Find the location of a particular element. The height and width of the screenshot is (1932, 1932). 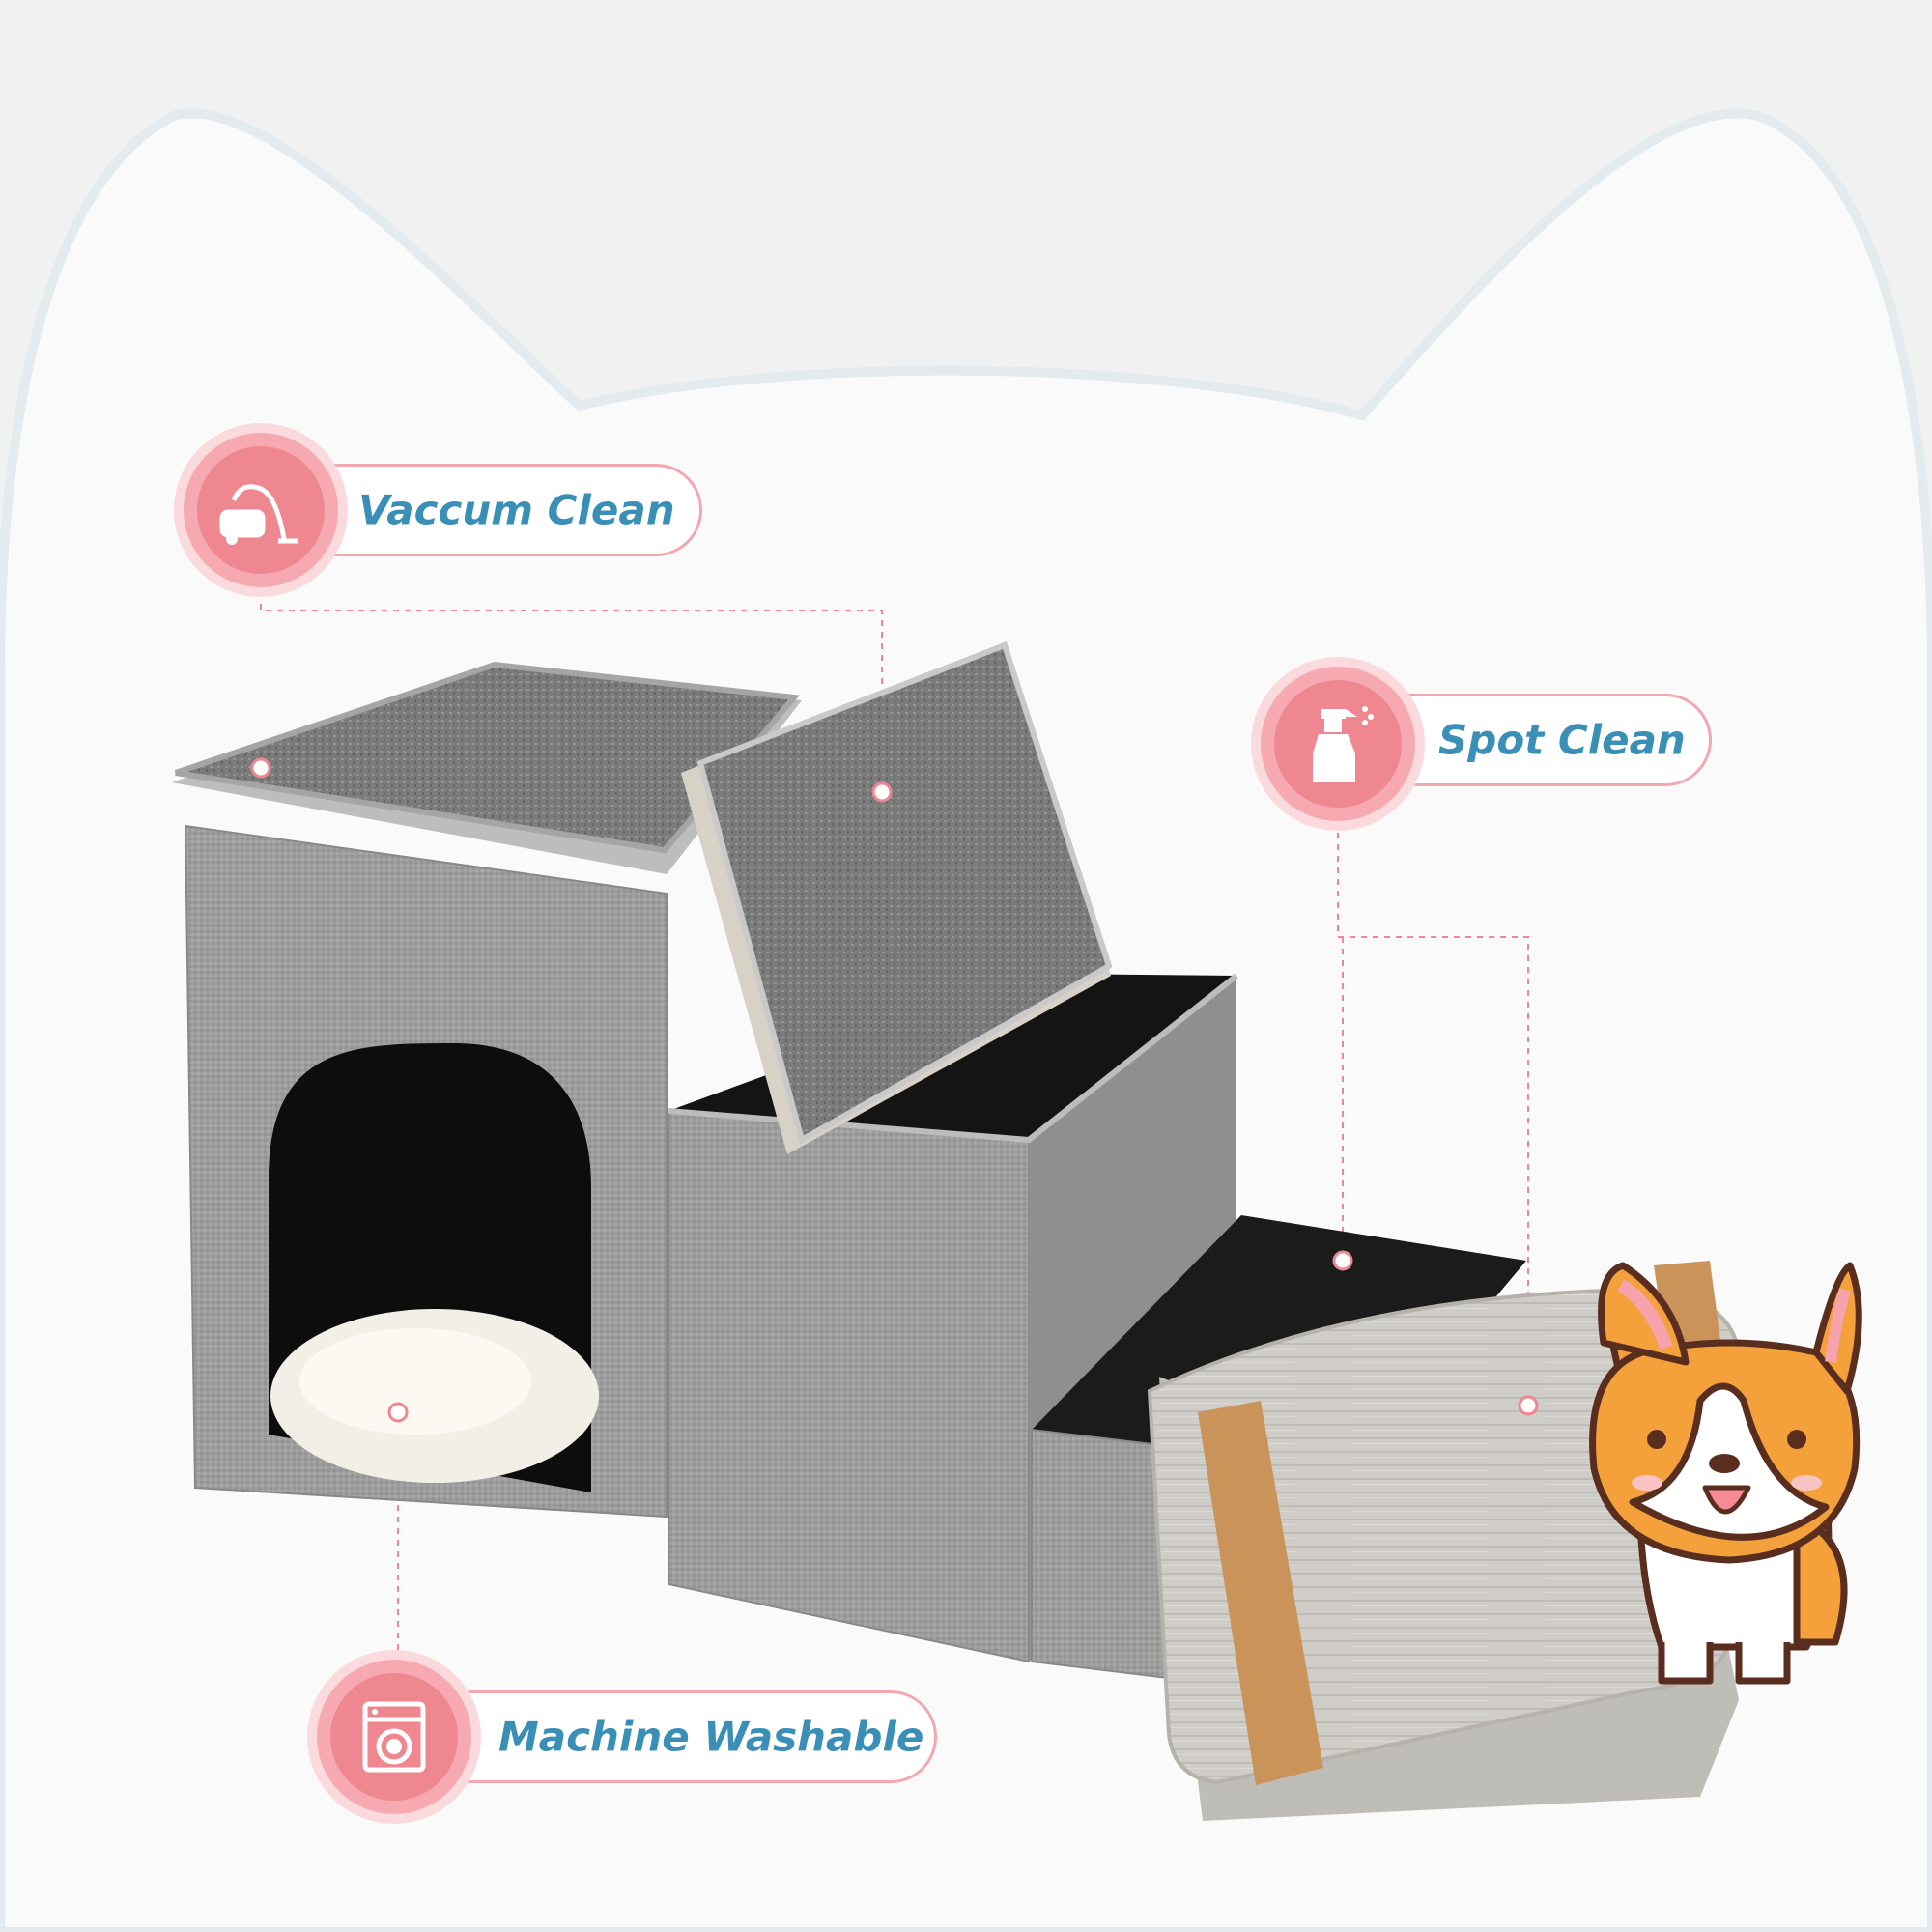

spot-clean-label: Spot Clean is located at coordinates (1562, 740).